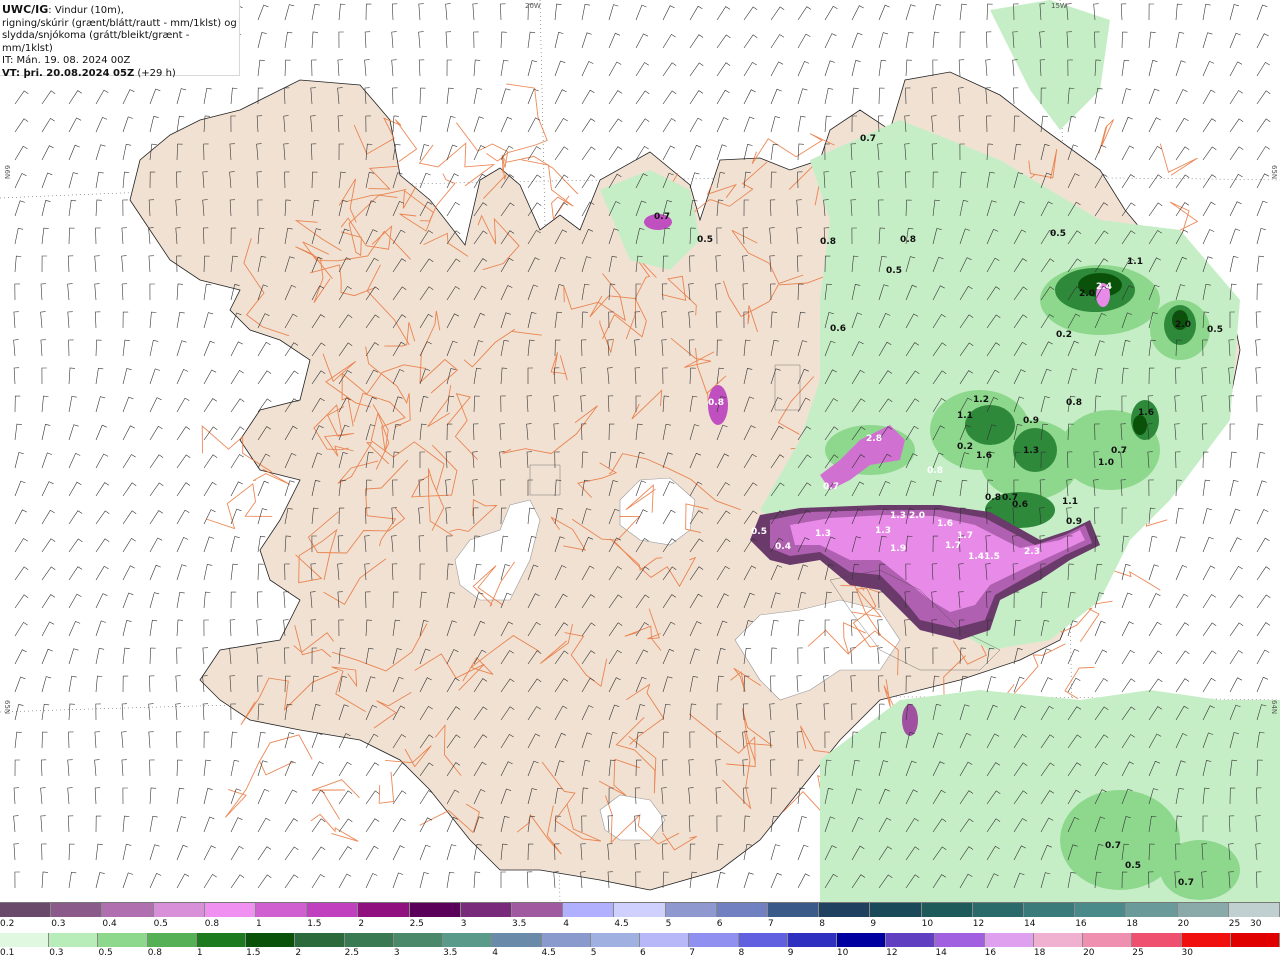  What do you see at coordinates (1274, 707) in the screenshot?
I see `grid-label-64n-right: 64N` at bounding box center [1274, 707].